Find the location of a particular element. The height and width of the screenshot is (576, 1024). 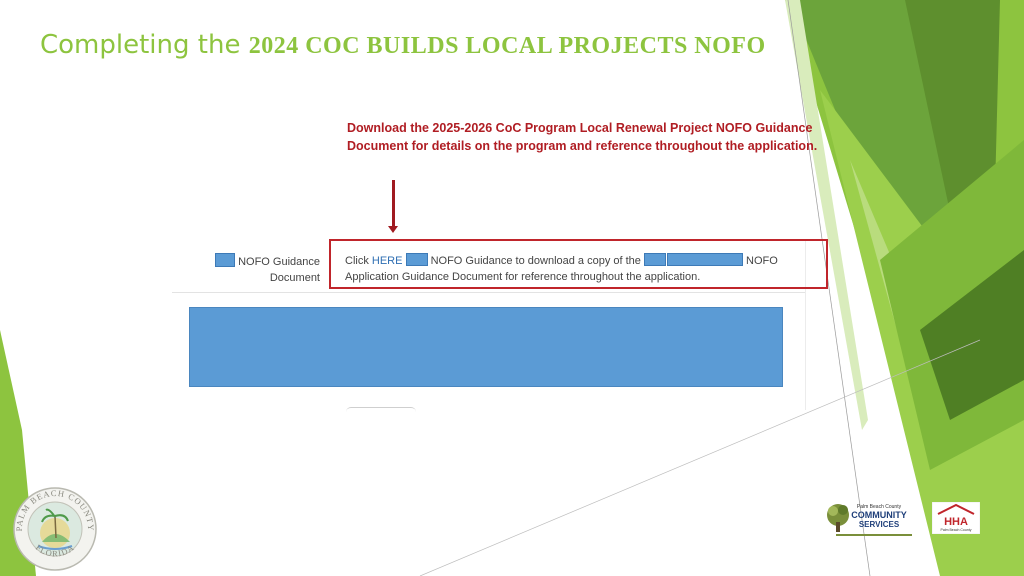

title-main: 2024 COC BUILDS LOCAL PROJECTS NOFO is located at coordinates (507, 46).